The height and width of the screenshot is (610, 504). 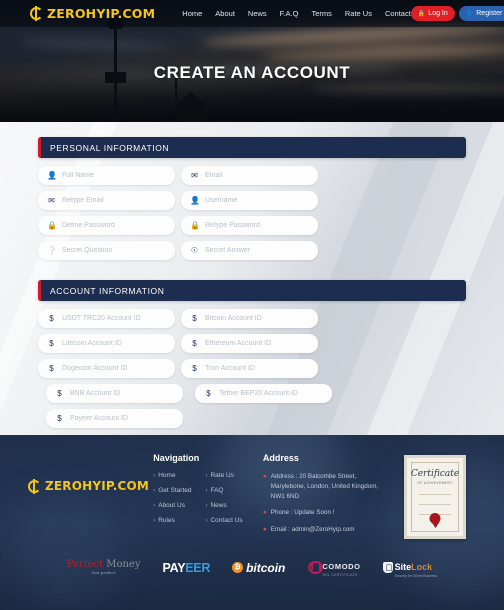 What do you see at coordinates (172, 520) in the screenshot?
I see `footer-link-rules: Rules` at bounding box center [172, 520].